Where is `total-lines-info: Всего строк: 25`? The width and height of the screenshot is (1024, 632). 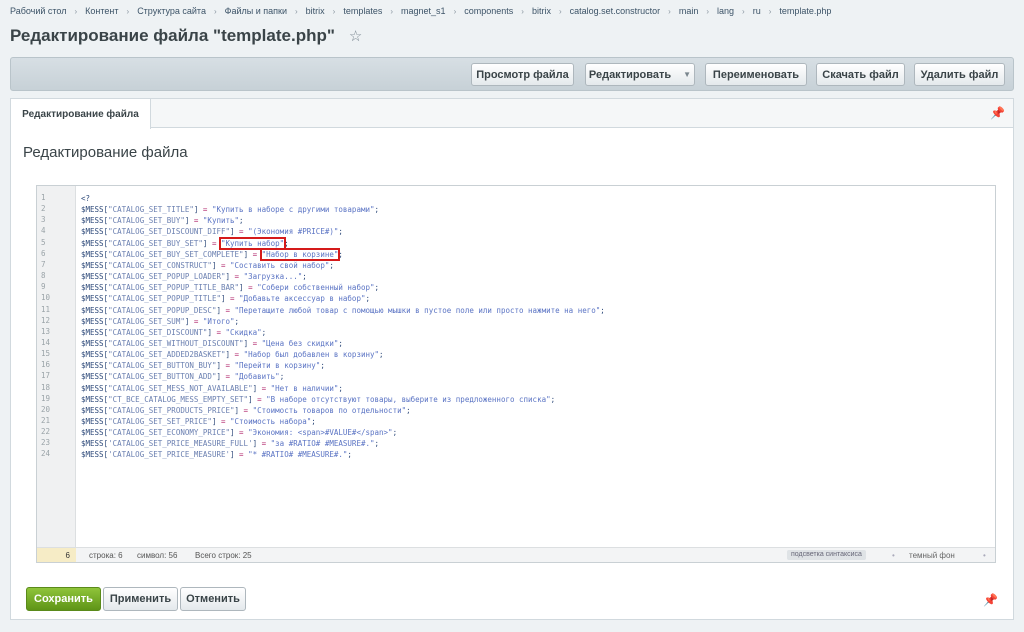
total-lines-info: Всего строк: 25 is located at coordinates (223, 555).